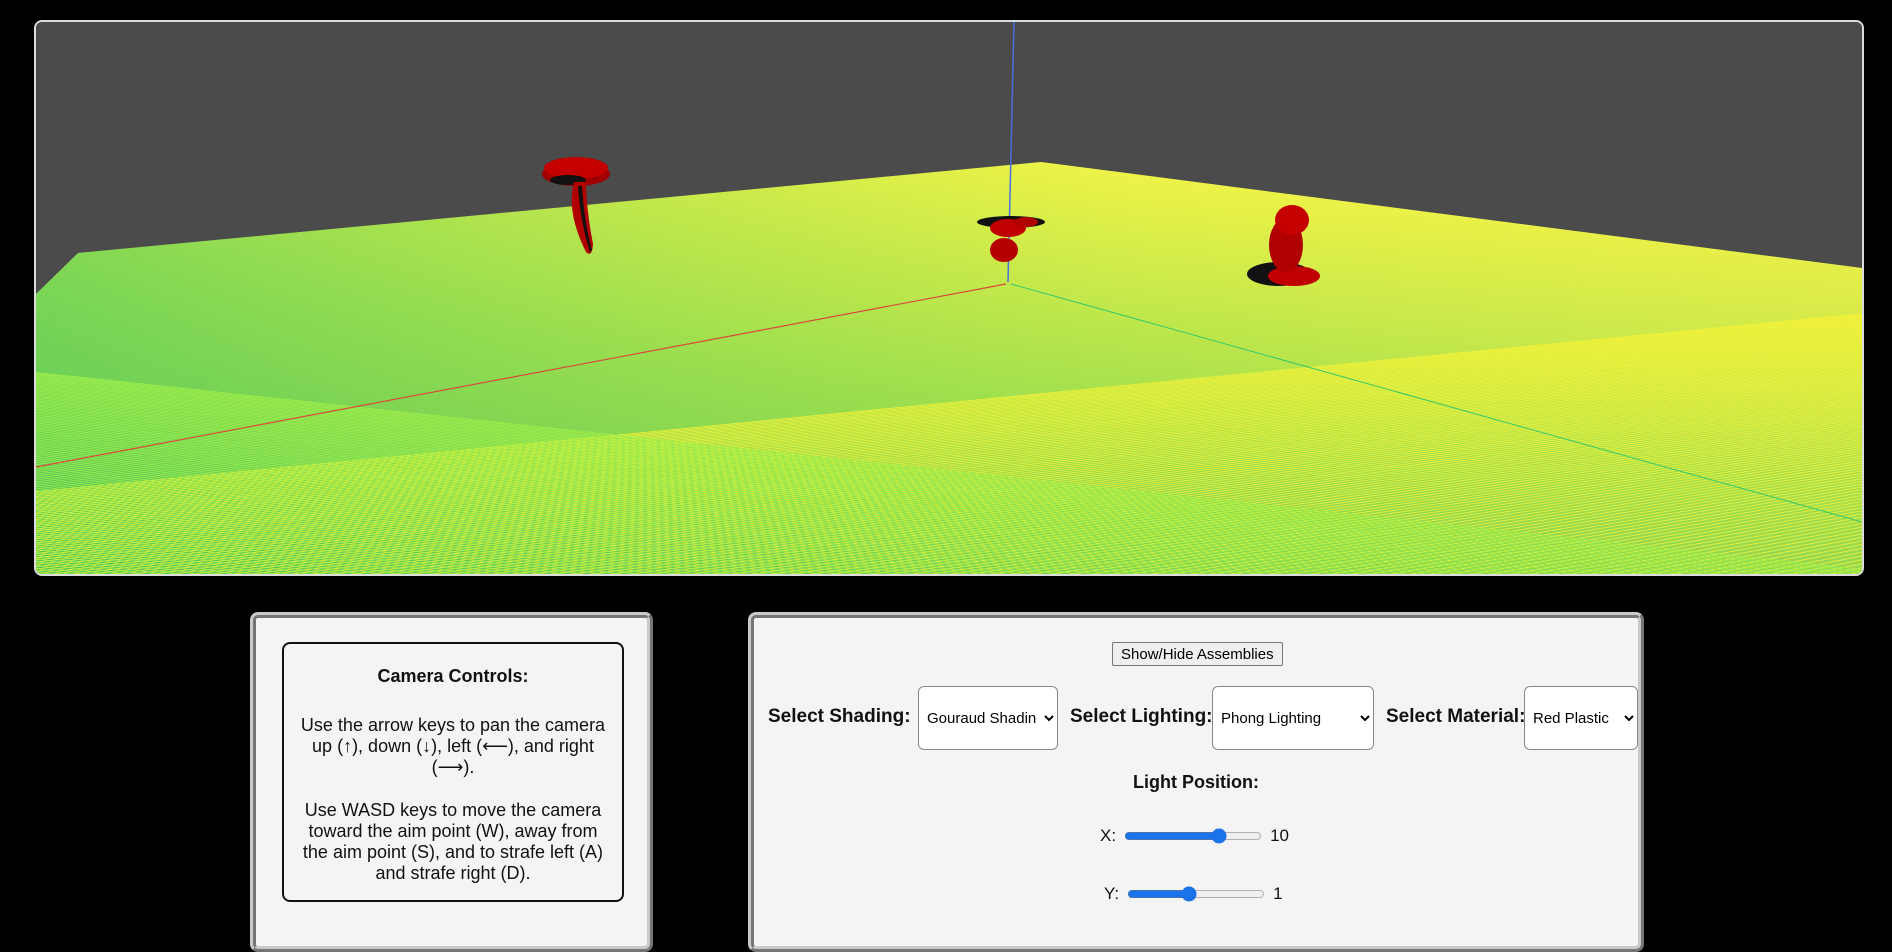 Image resolution: width=1892 pixels, height=952 pixels. What do you see at coordinates (1112, 893) in the screenshot?
I see `y-label: Y:` at bounding box center [1112, 893].